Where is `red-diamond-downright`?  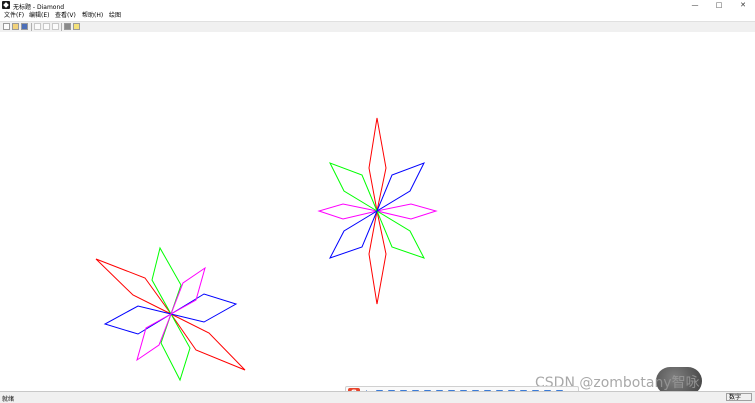 red-diamond-downright is located at coordinates (208, 342).